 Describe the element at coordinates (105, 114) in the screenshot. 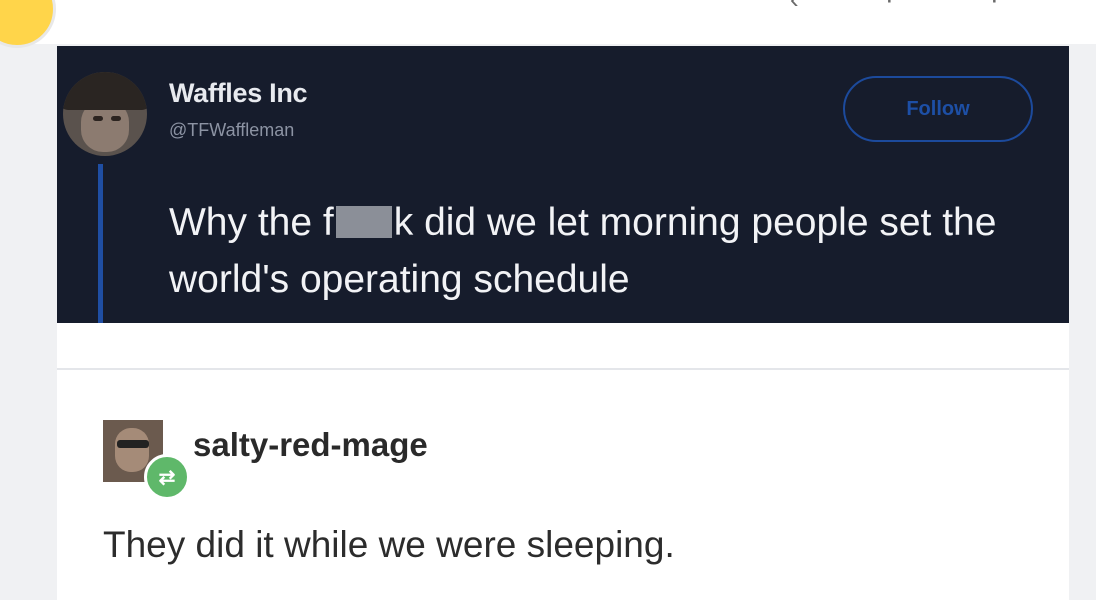

I see `tweet-avatar` at that location.